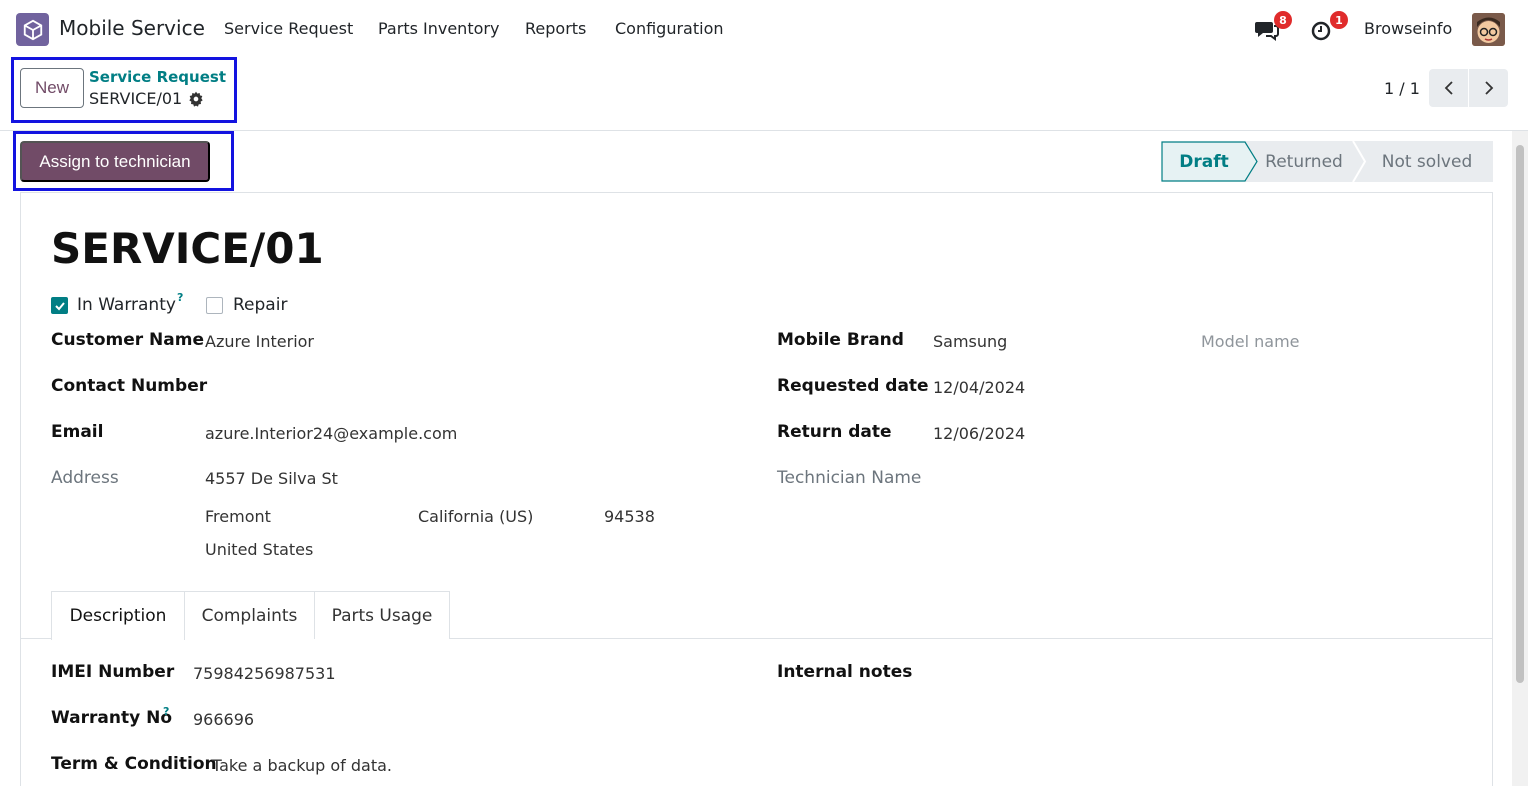 The image size is (1528, 786). I want to click on breadcrumb-current-label: SERVICE/01, so click(136, 98).